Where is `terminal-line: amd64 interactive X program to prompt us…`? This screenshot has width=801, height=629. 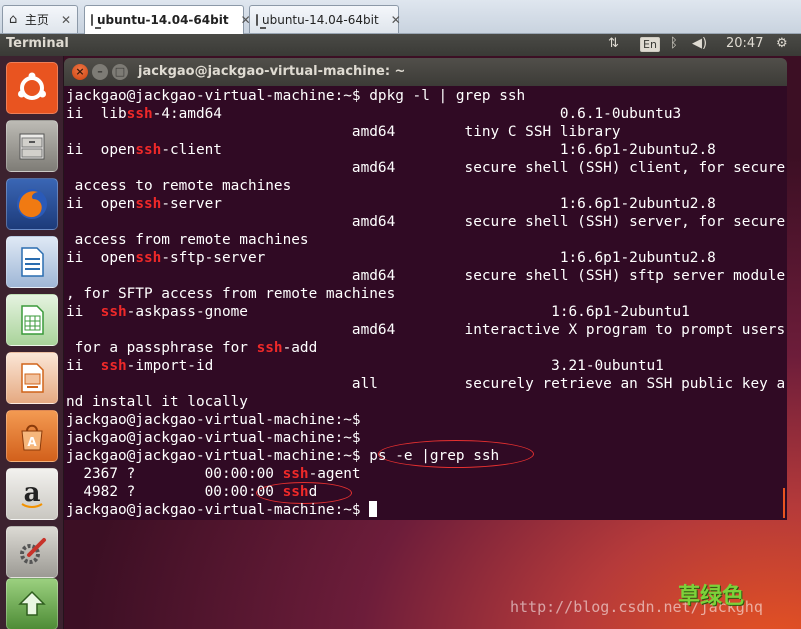 terminal-line: amd64 interactive X program to prompt us… is located at coordinates (425, 330).